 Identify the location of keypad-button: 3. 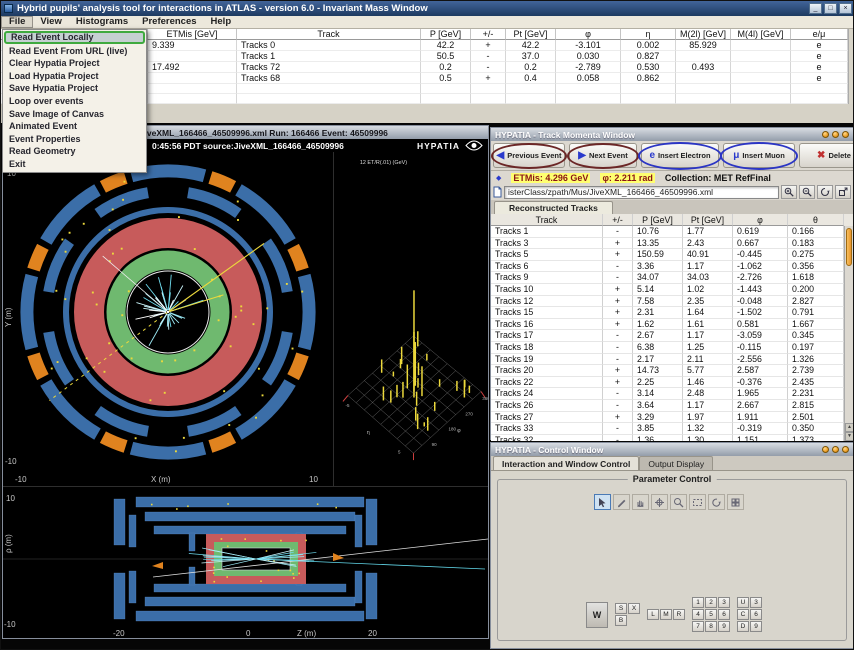
(756, 602).